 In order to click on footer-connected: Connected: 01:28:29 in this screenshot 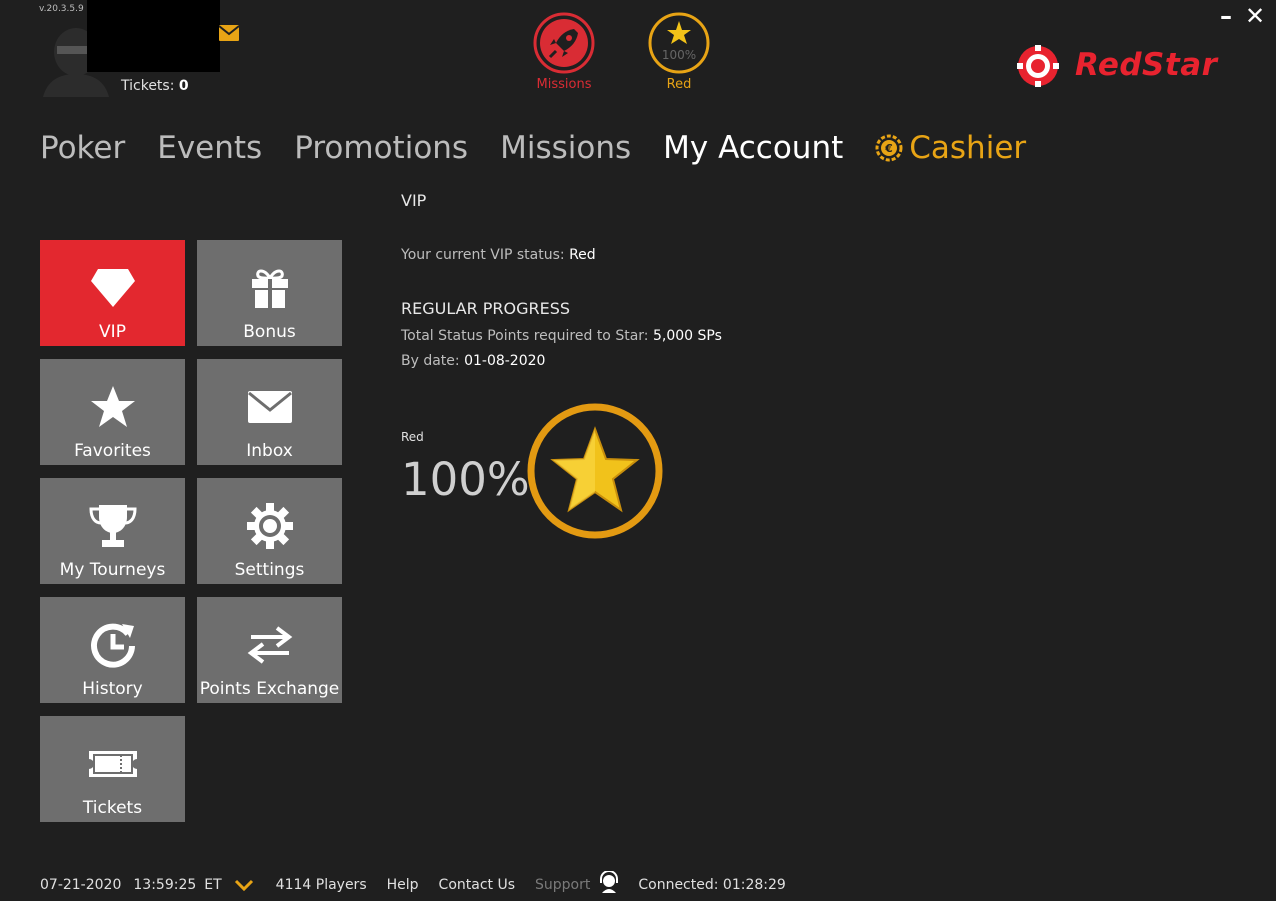, I will do `click(712, 885)`.